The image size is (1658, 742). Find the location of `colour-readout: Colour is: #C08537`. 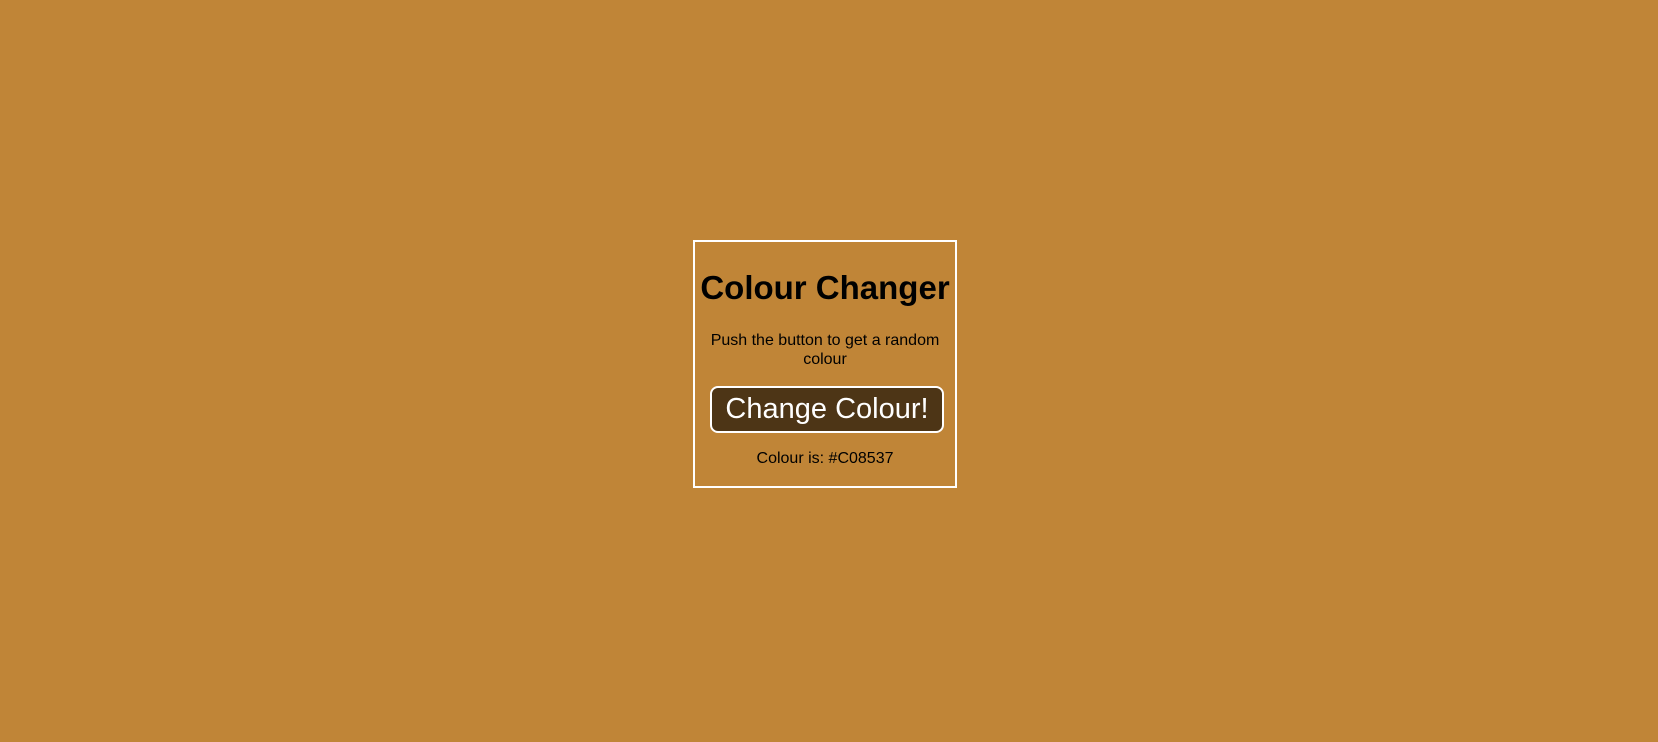

colour-readout: Colour is: #C08537 is located at coordinates (825, 458).